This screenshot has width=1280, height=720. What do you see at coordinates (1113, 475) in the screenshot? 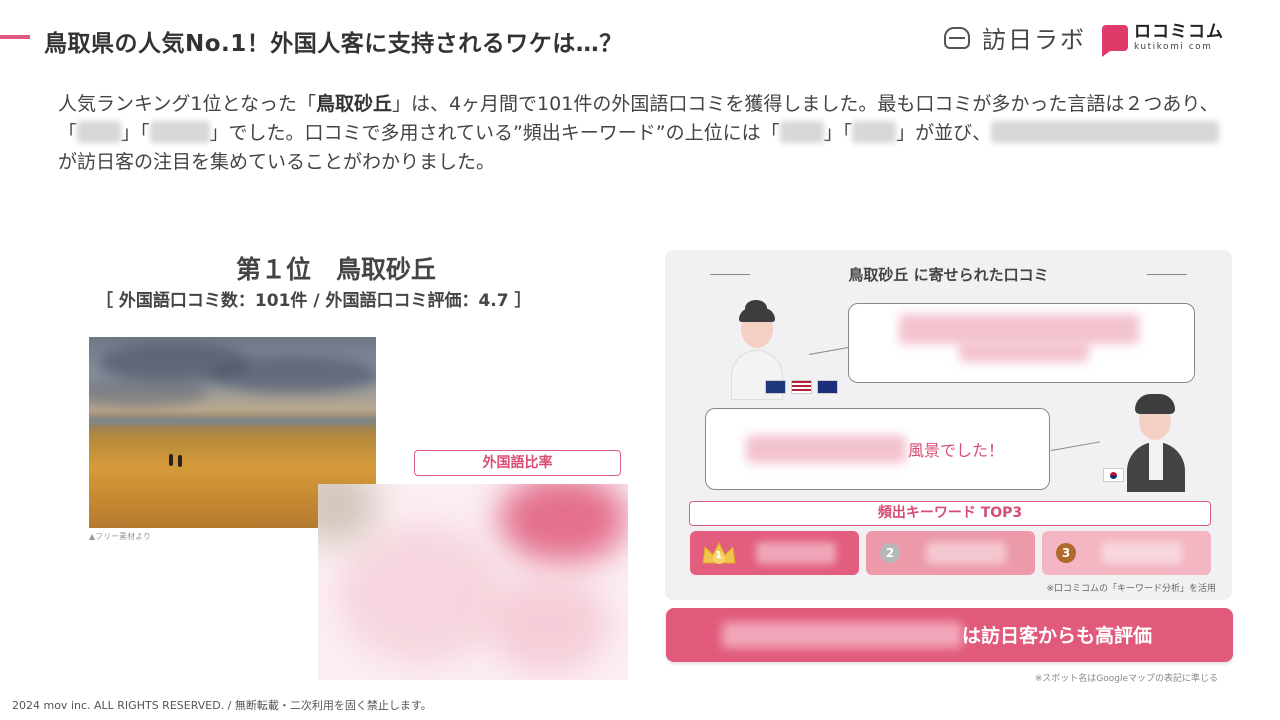
I see `kr-flag-icon` at bounding box center [1113, 475].